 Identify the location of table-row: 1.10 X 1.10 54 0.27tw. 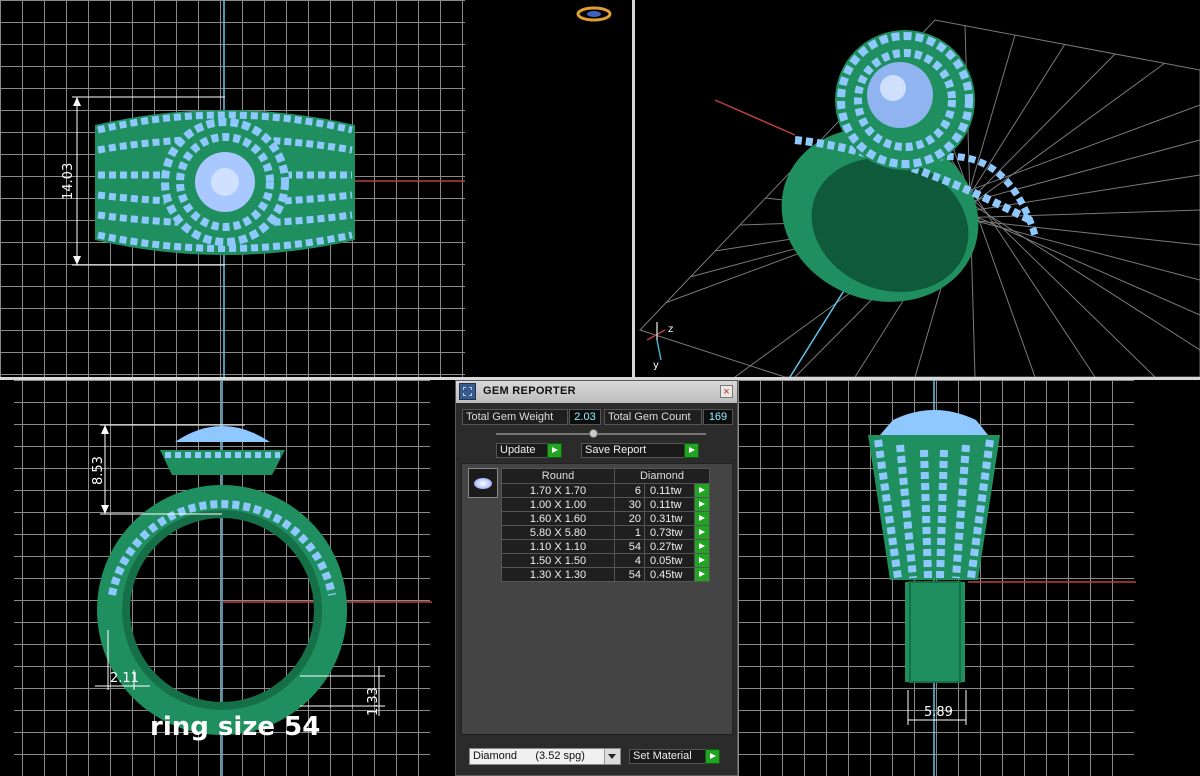
(605, 546).